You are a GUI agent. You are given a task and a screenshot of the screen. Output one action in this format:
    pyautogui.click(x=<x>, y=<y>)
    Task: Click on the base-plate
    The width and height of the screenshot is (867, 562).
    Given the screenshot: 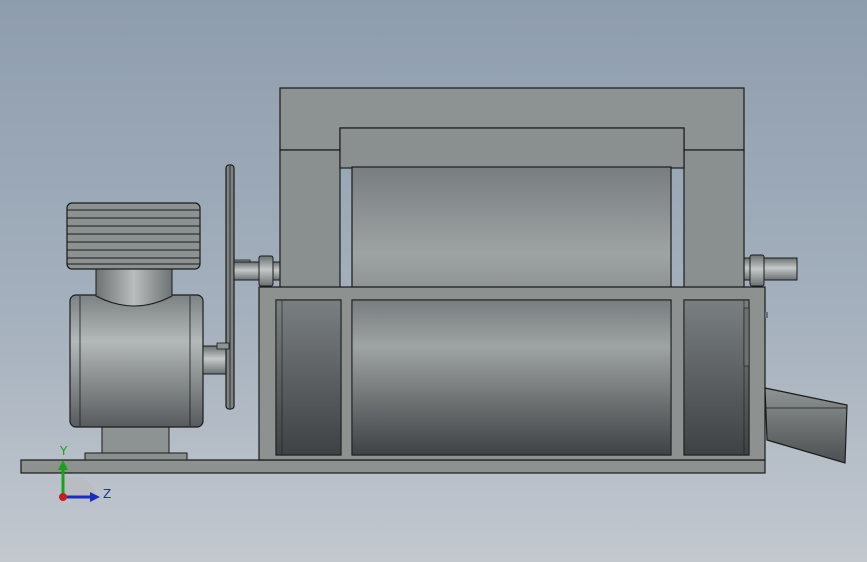 What is the action you would take?
    pyautogui.click(x=393, y=466)
    